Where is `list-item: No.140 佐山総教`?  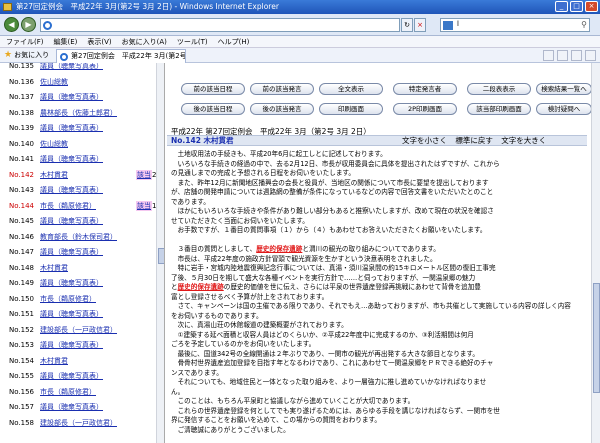 list-item: No.140 佐山総教 is located at coordinates (77, 144).